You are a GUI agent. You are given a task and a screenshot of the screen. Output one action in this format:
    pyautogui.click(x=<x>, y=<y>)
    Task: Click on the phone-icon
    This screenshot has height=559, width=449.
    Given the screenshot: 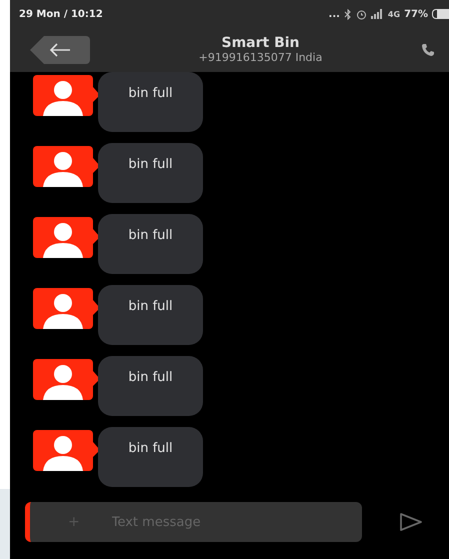 What is the action you would take?
    pyautogui.click(x=428, y=50)
    